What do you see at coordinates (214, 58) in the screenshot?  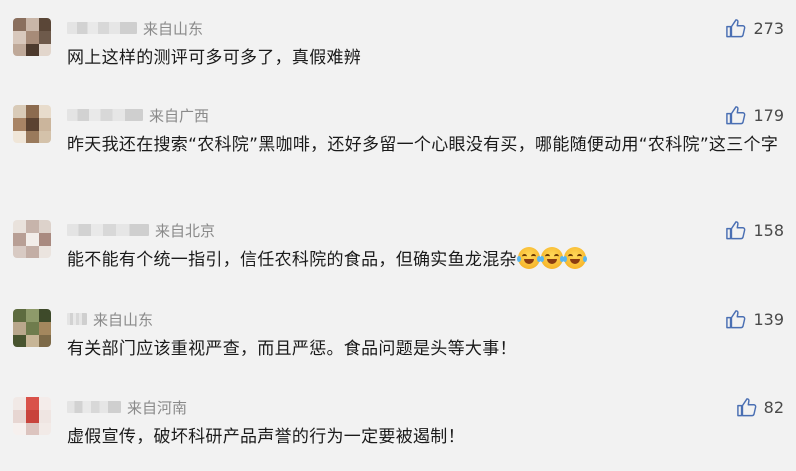 I see `comment-text: 网上这样的测评可多可多了，真假难辨` at bounding box center [214, 58].